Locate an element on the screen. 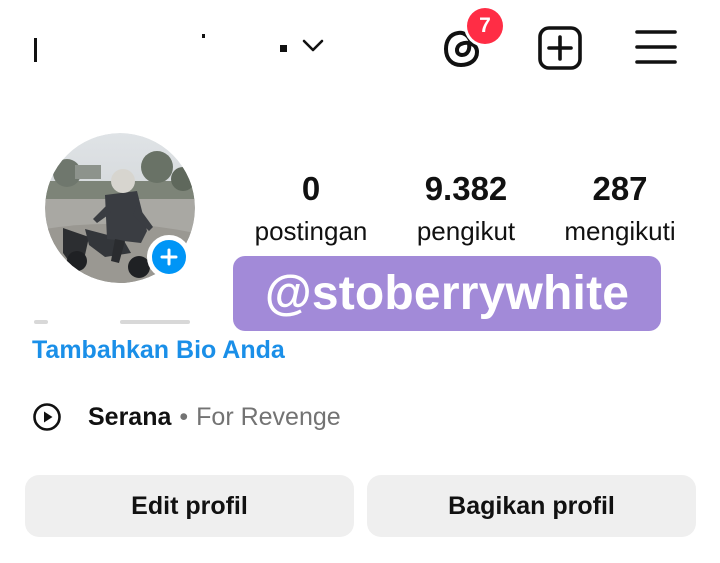 The height and width of the screenshot is (563, 720). menu-icon is located at coordinates (656, 47).